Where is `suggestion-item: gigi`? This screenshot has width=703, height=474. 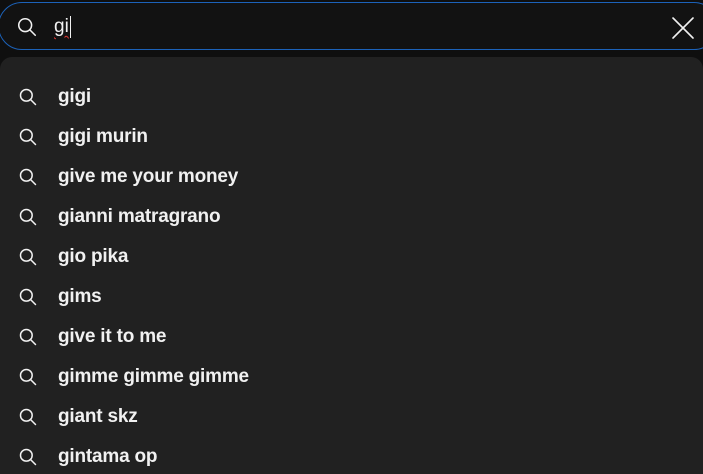 suggestion-item: gigi is located at coordinates (351, 97).